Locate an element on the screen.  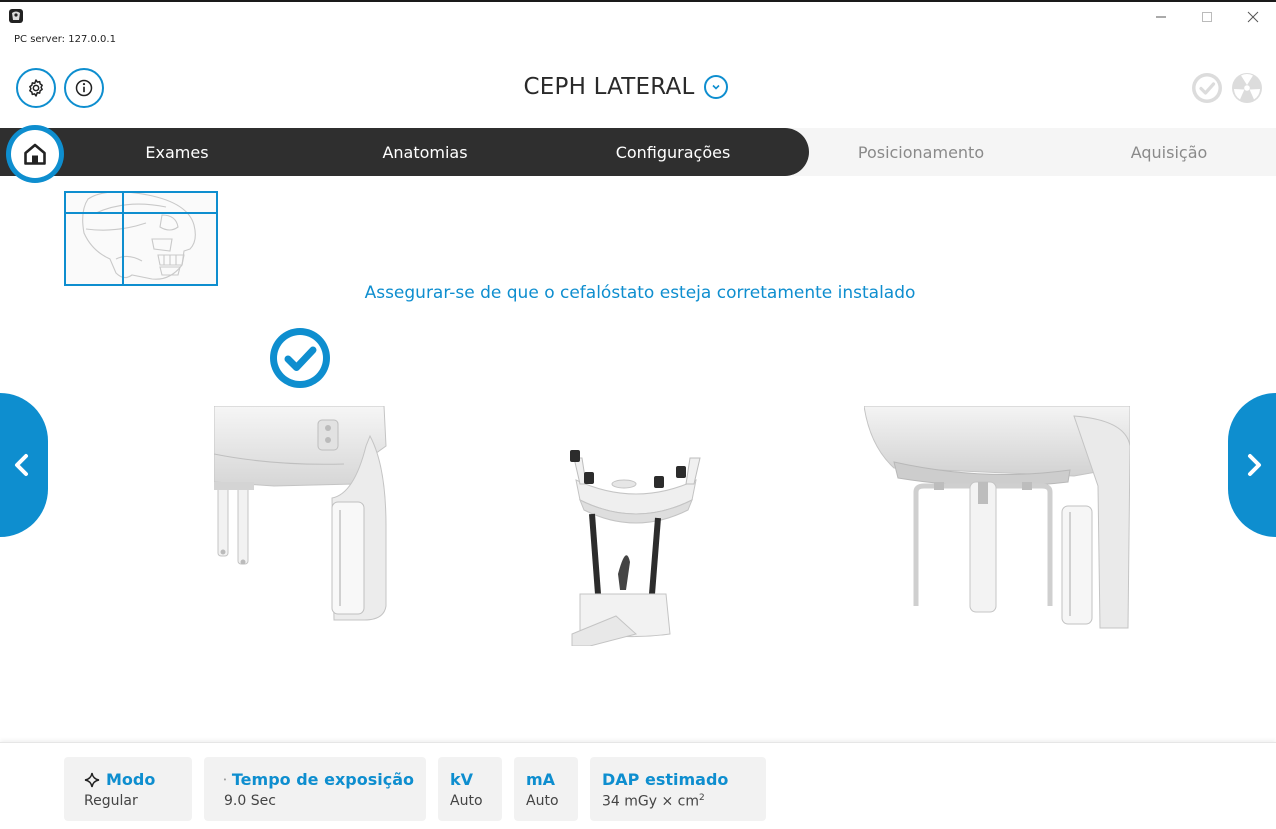
dap-card: DAP estimado 34 mGy × cm2 is located at coordinates (678, 789).